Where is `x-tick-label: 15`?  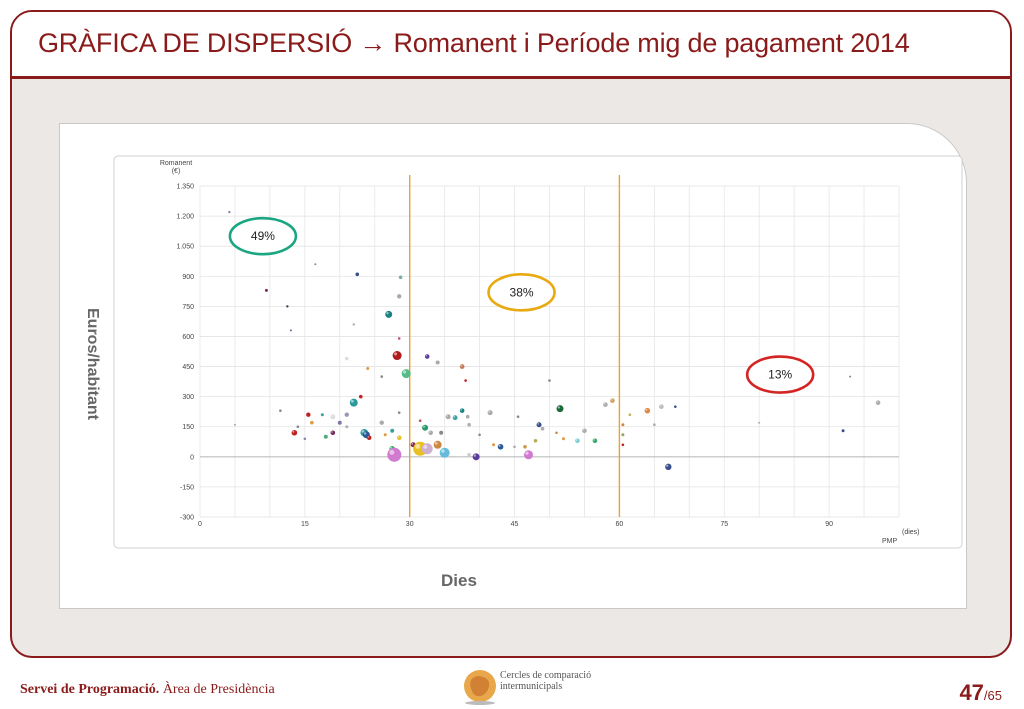 x-tick-label: 15 is located at coordinates (305, 524).